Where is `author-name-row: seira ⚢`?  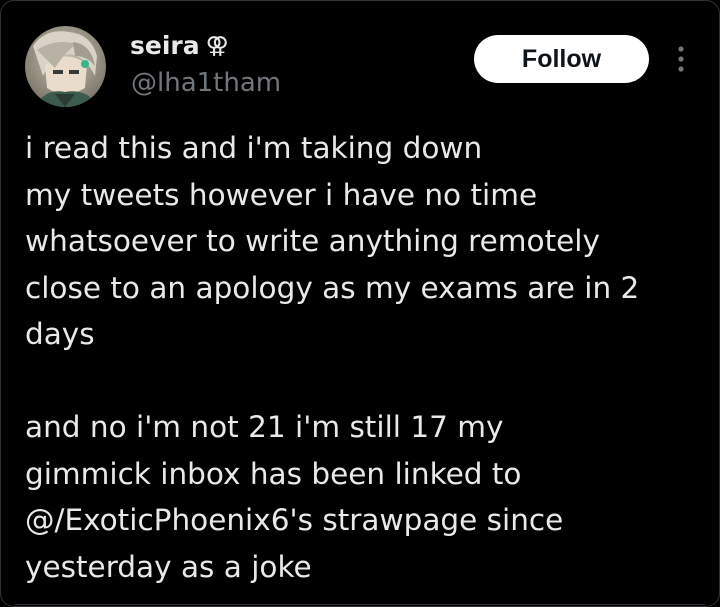
author-name-row: seira ⚢ is located at coordinates (179, 46).